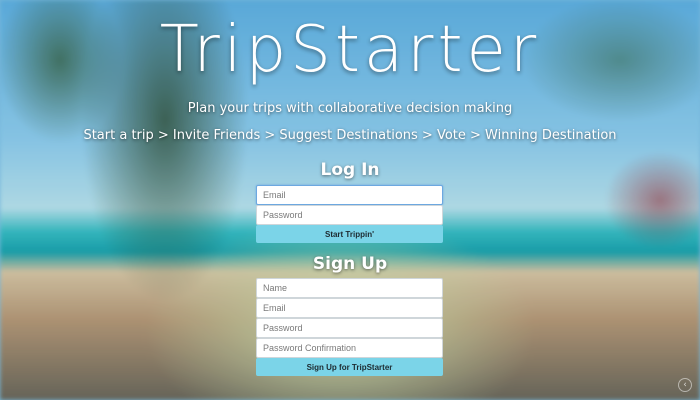 This screenshot has width=700, height=400. What do you see at coordinates (349, 367) in the screenshot?
I see `signup-button: Sign Up for TripStarter` at bounding box center [349, 367].